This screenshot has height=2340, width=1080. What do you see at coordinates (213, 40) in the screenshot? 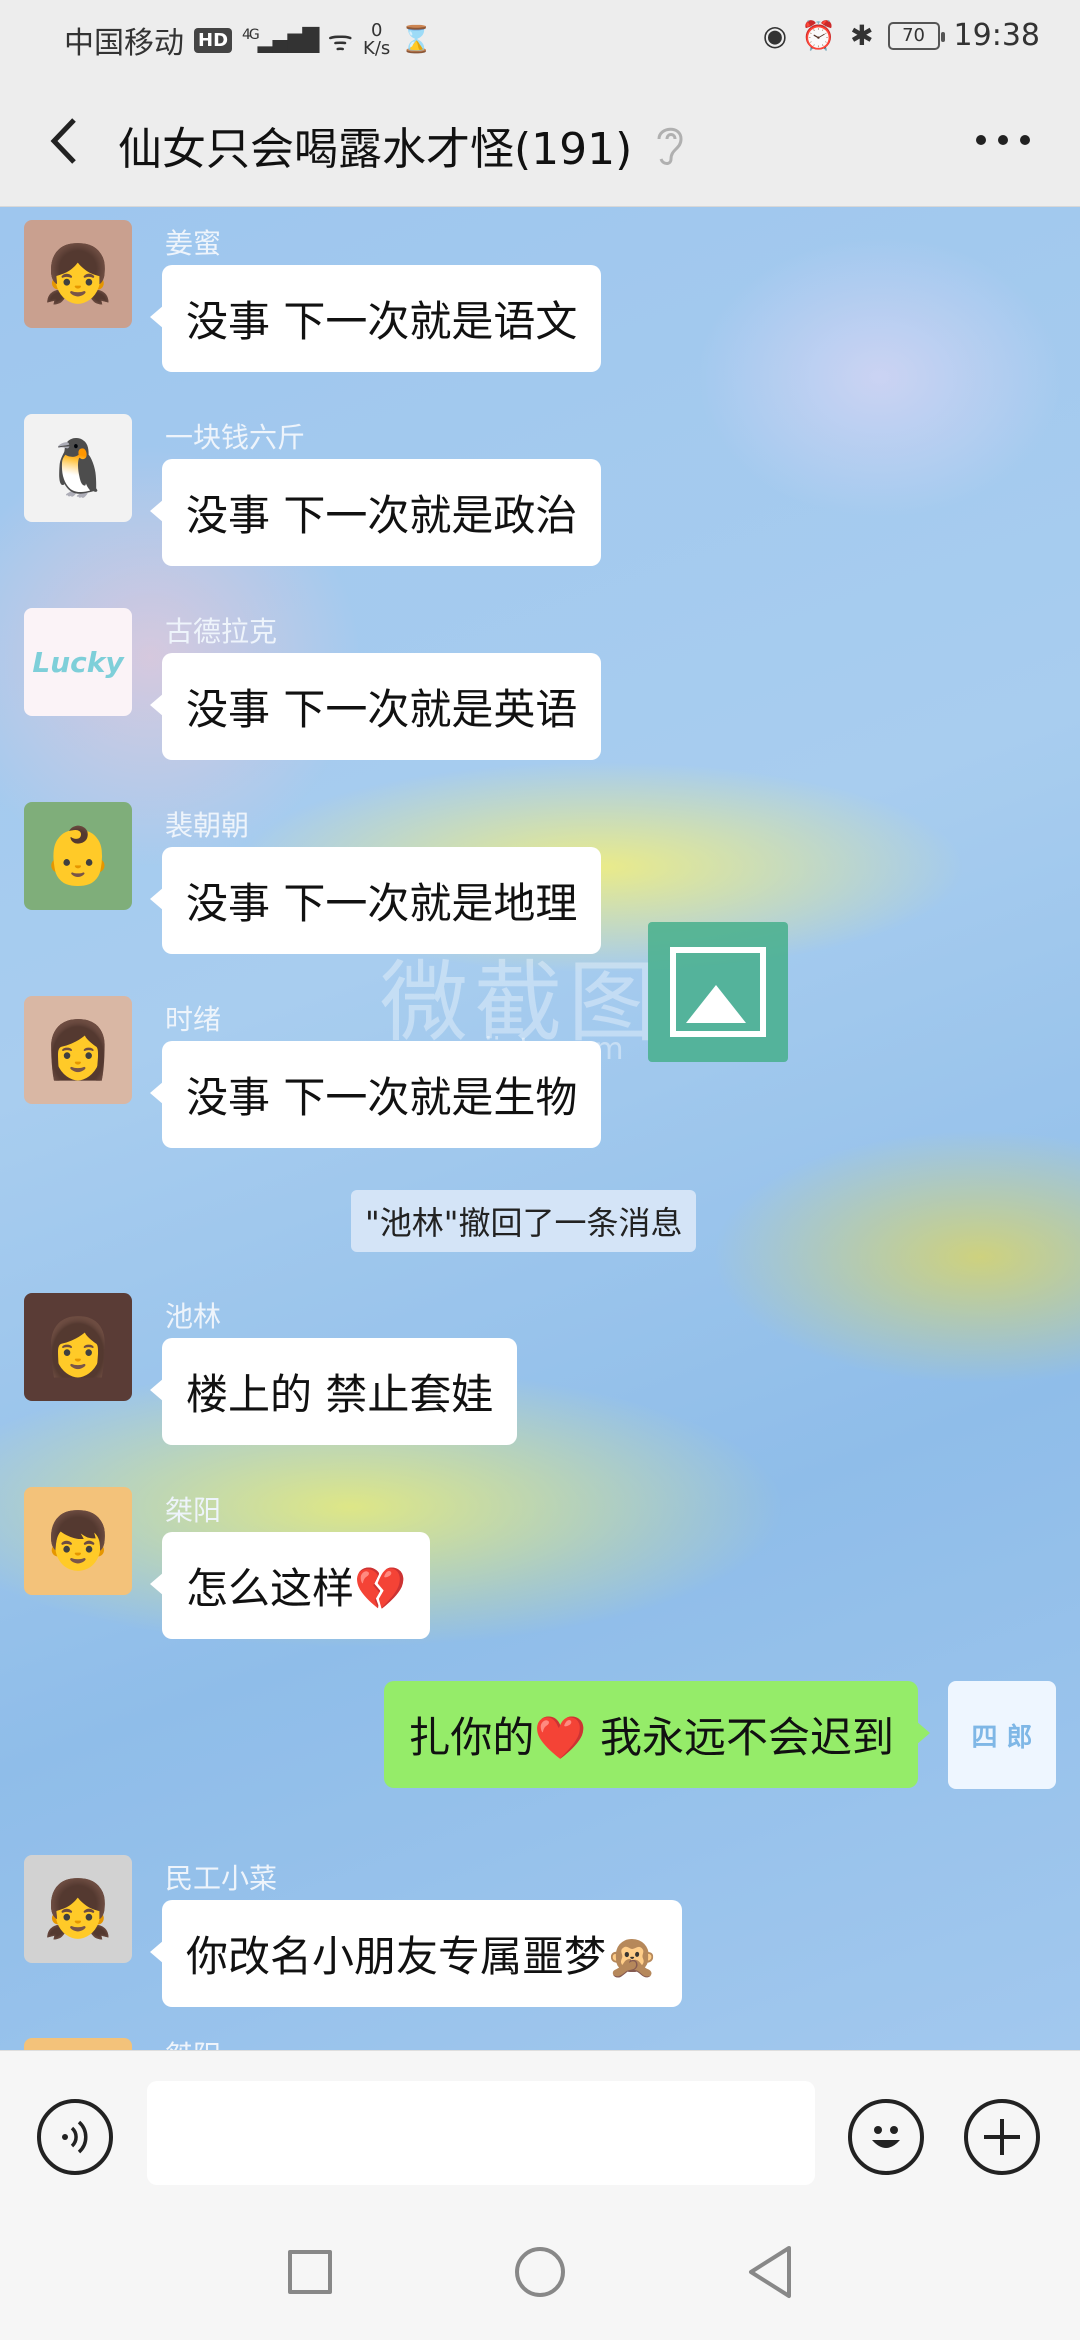
I see `hd-icon: HD` at bounding box center [213, 40].